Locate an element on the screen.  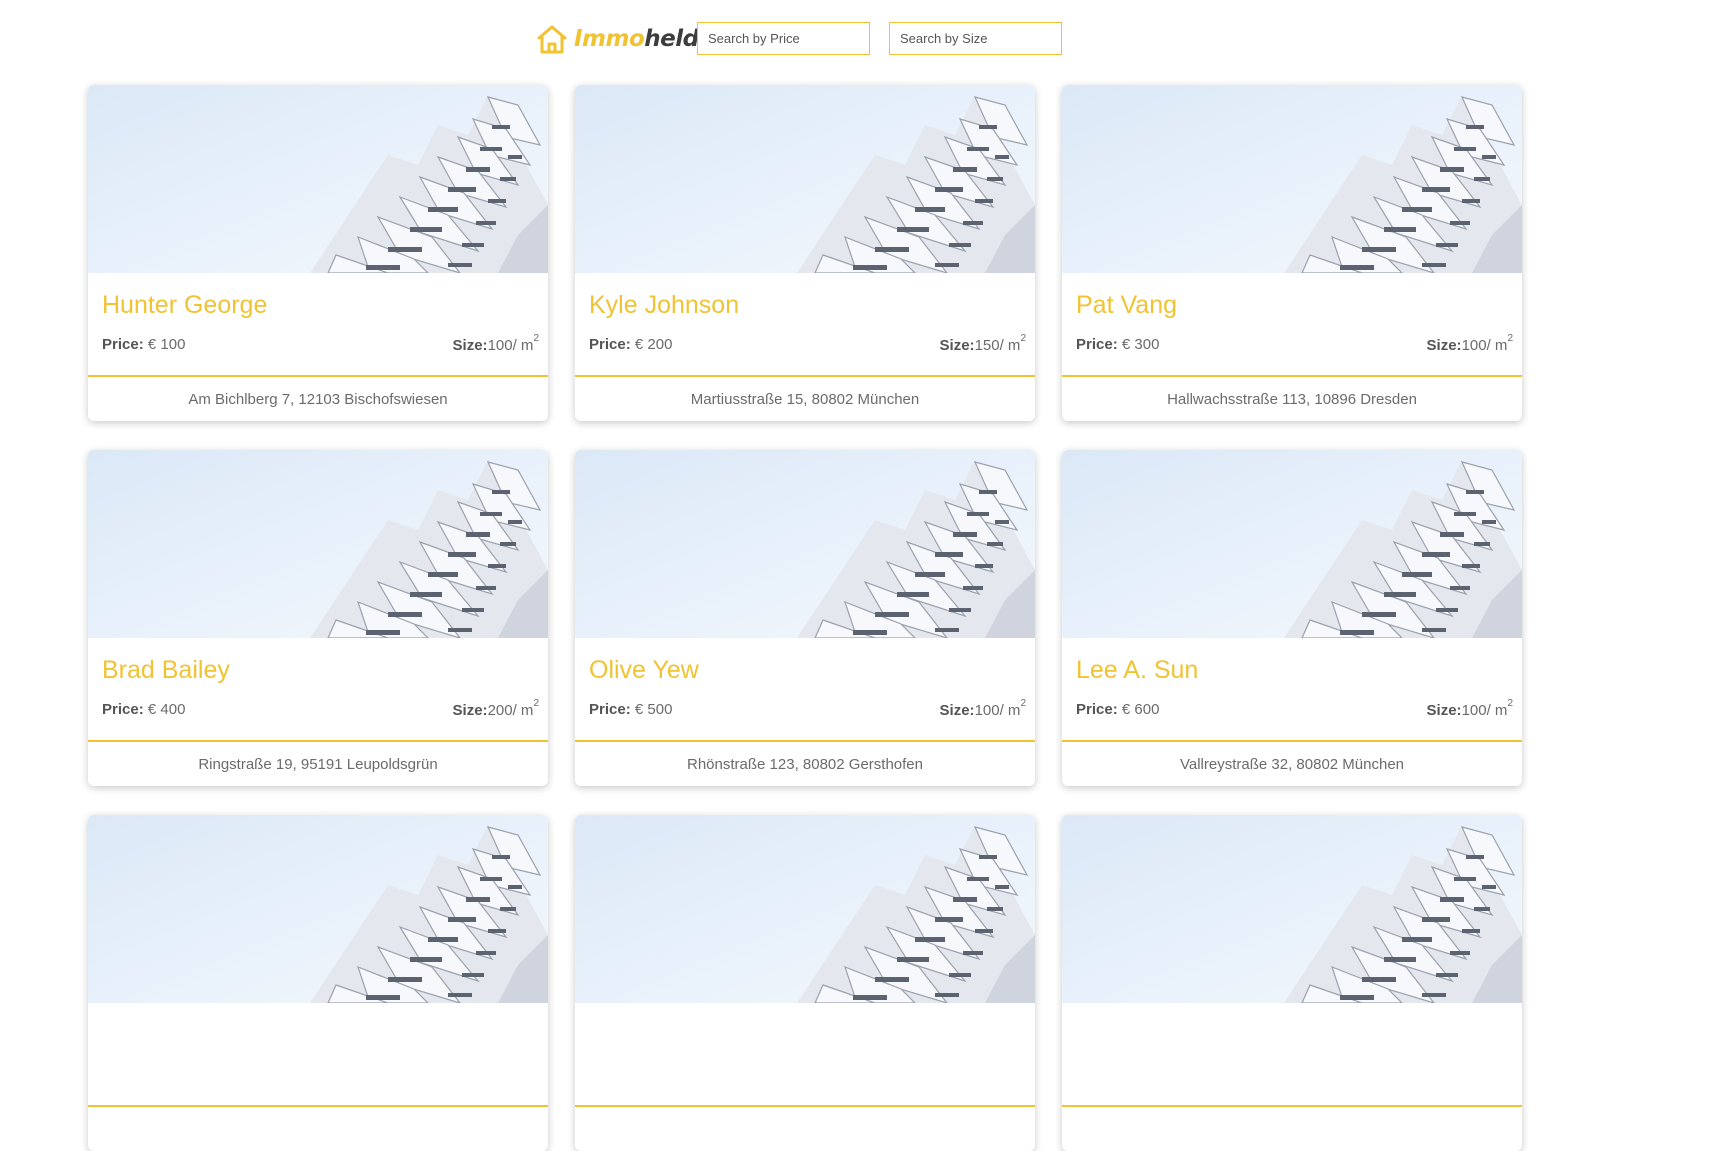
listing-price: Price: € 300 is located at coordinates (1117, 344).